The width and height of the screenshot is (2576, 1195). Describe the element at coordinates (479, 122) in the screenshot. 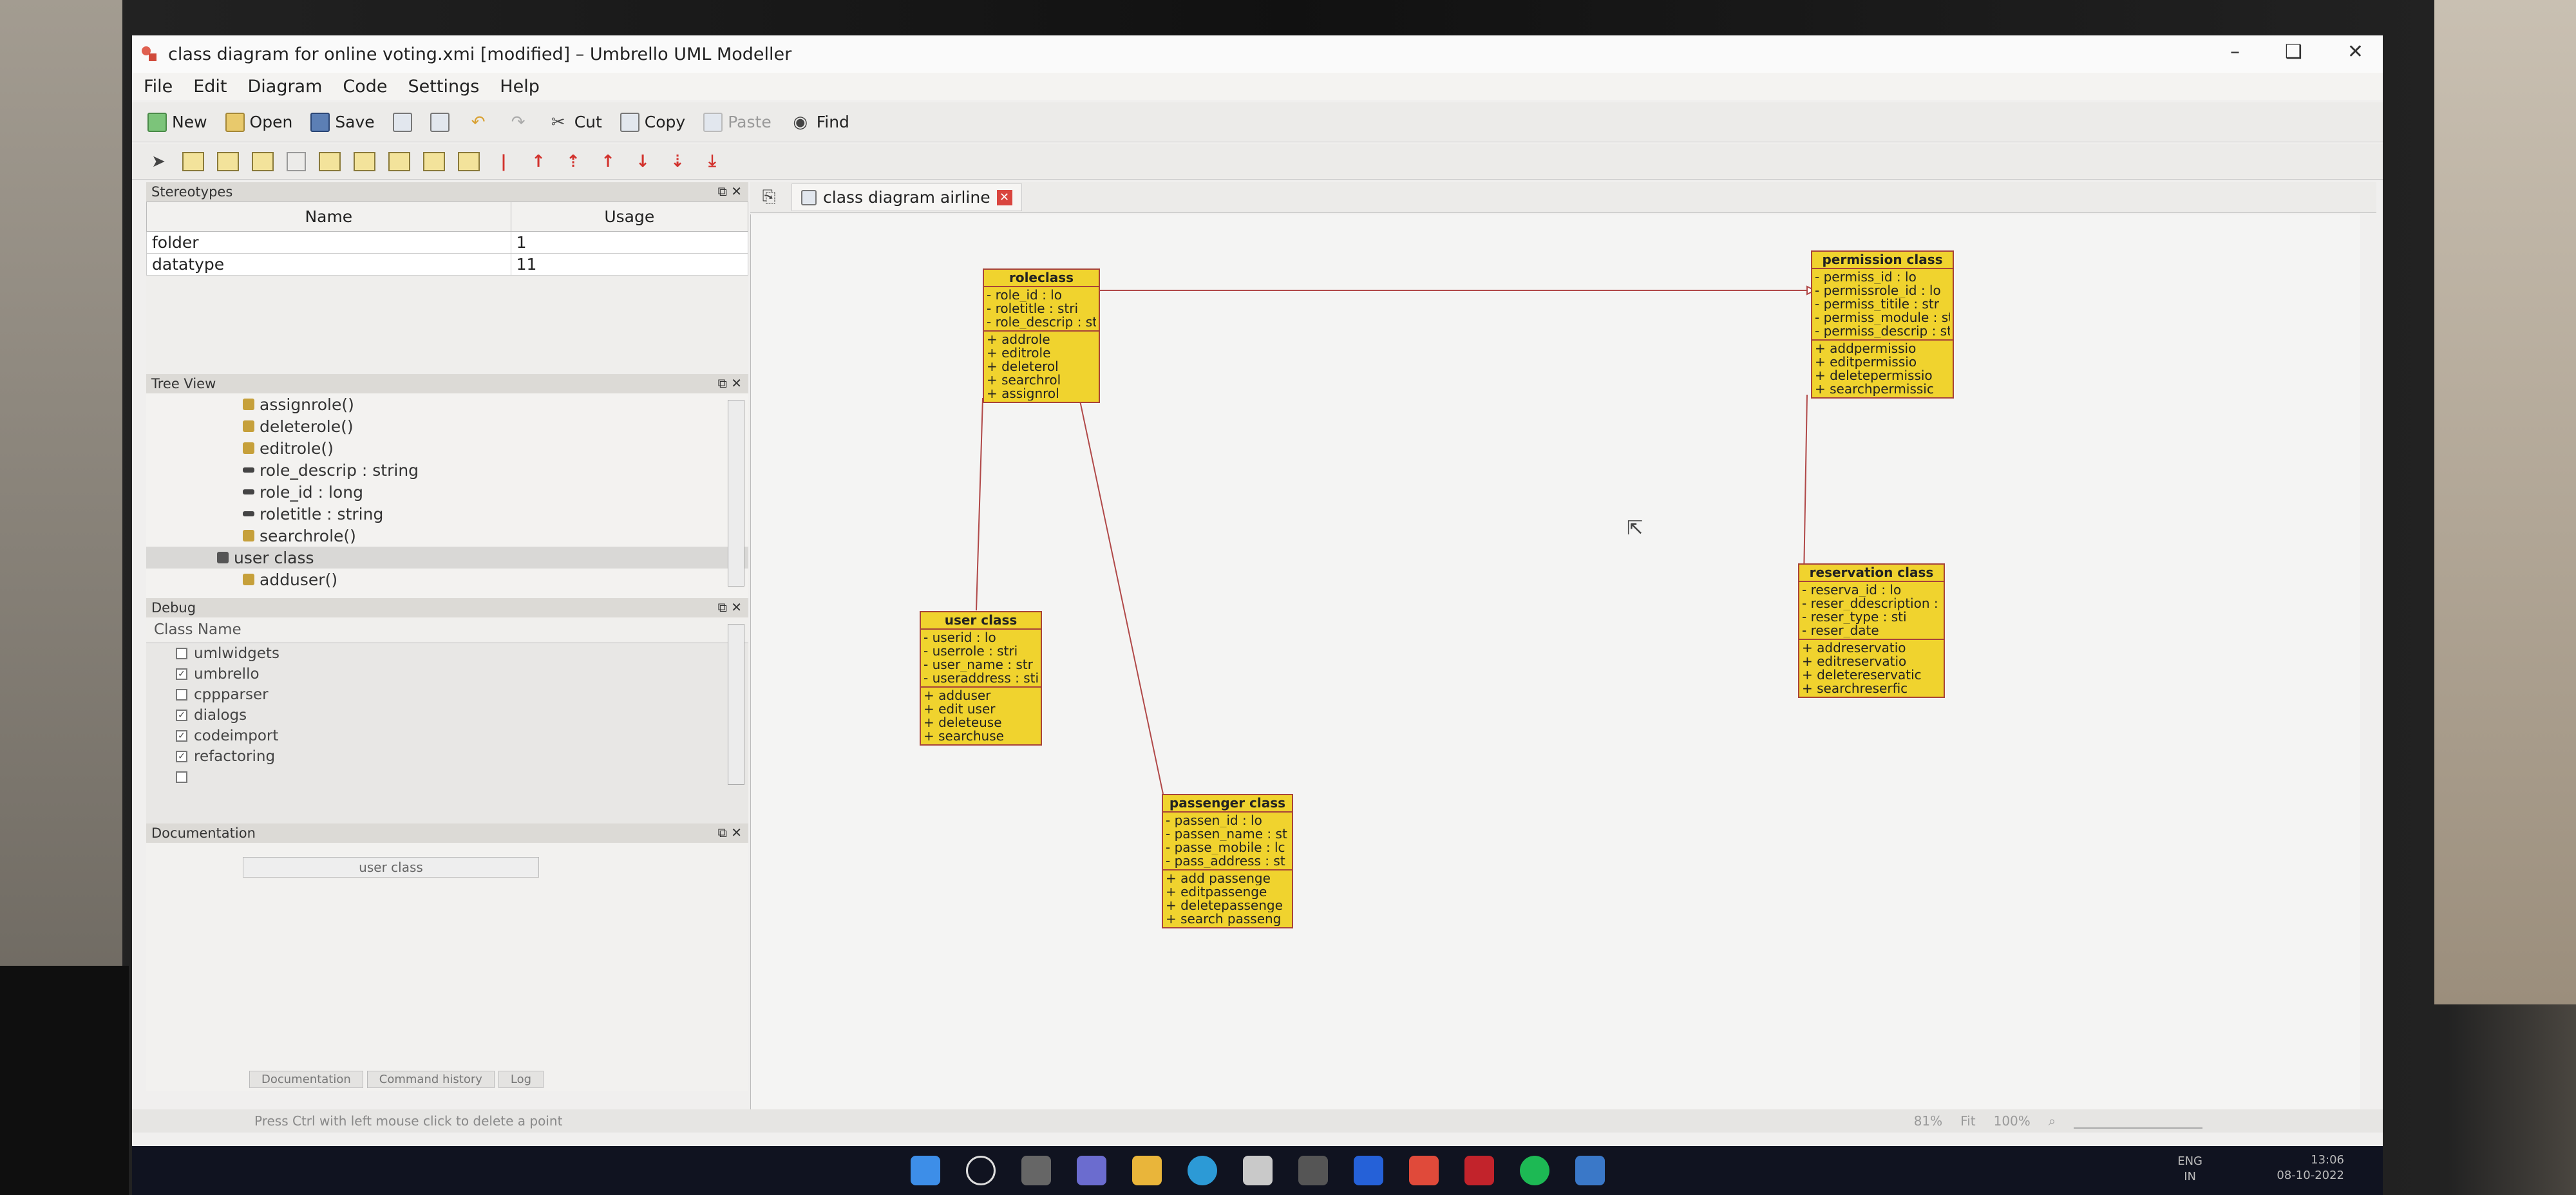

I see `undo-icon: ↶` at that location.